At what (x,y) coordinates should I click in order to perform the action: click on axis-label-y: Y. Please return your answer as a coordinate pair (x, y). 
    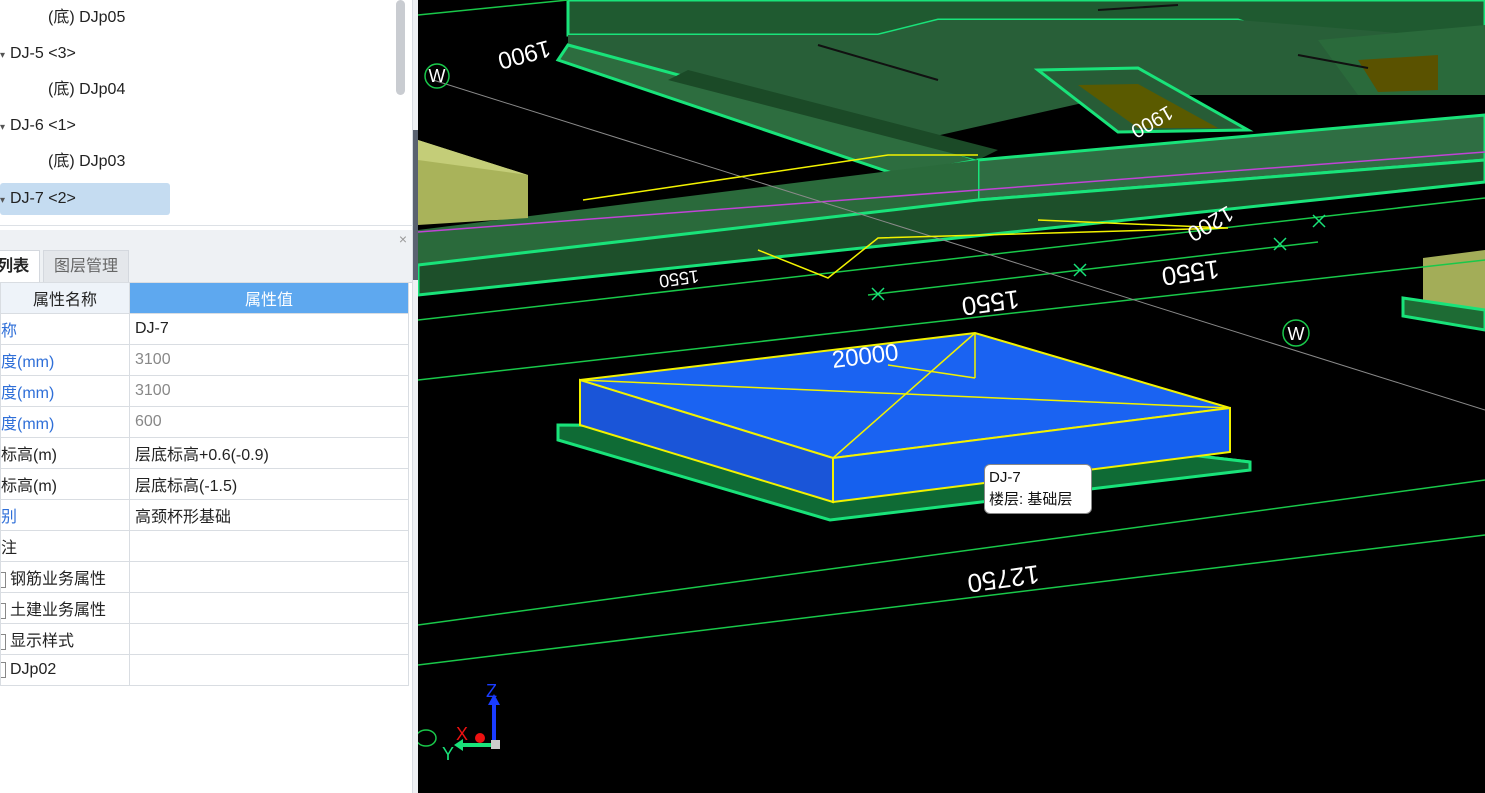
    Looking at the image, I should click on (448, 754).